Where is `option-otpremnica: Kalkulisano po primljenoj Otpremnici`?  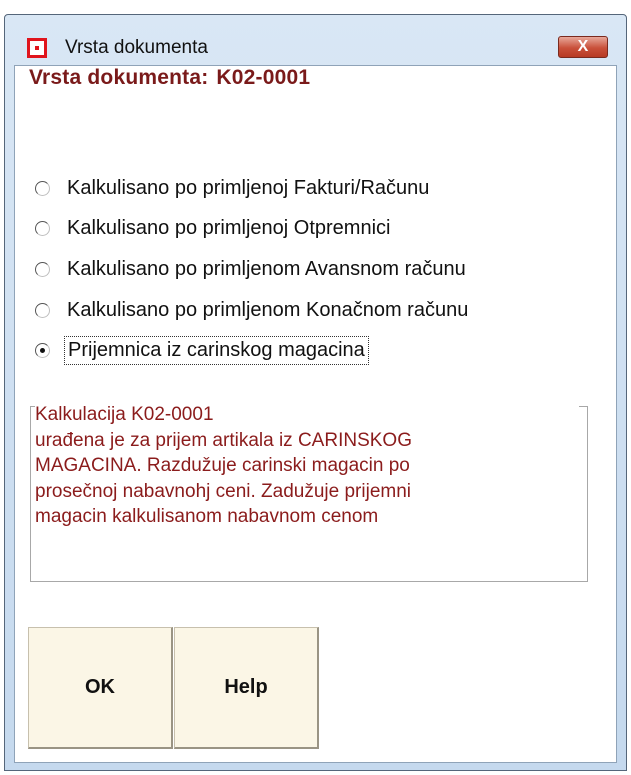 option-otpremnica: Kalkulisano po primljenoj Otpremnici is located at coordinates (212, 228).